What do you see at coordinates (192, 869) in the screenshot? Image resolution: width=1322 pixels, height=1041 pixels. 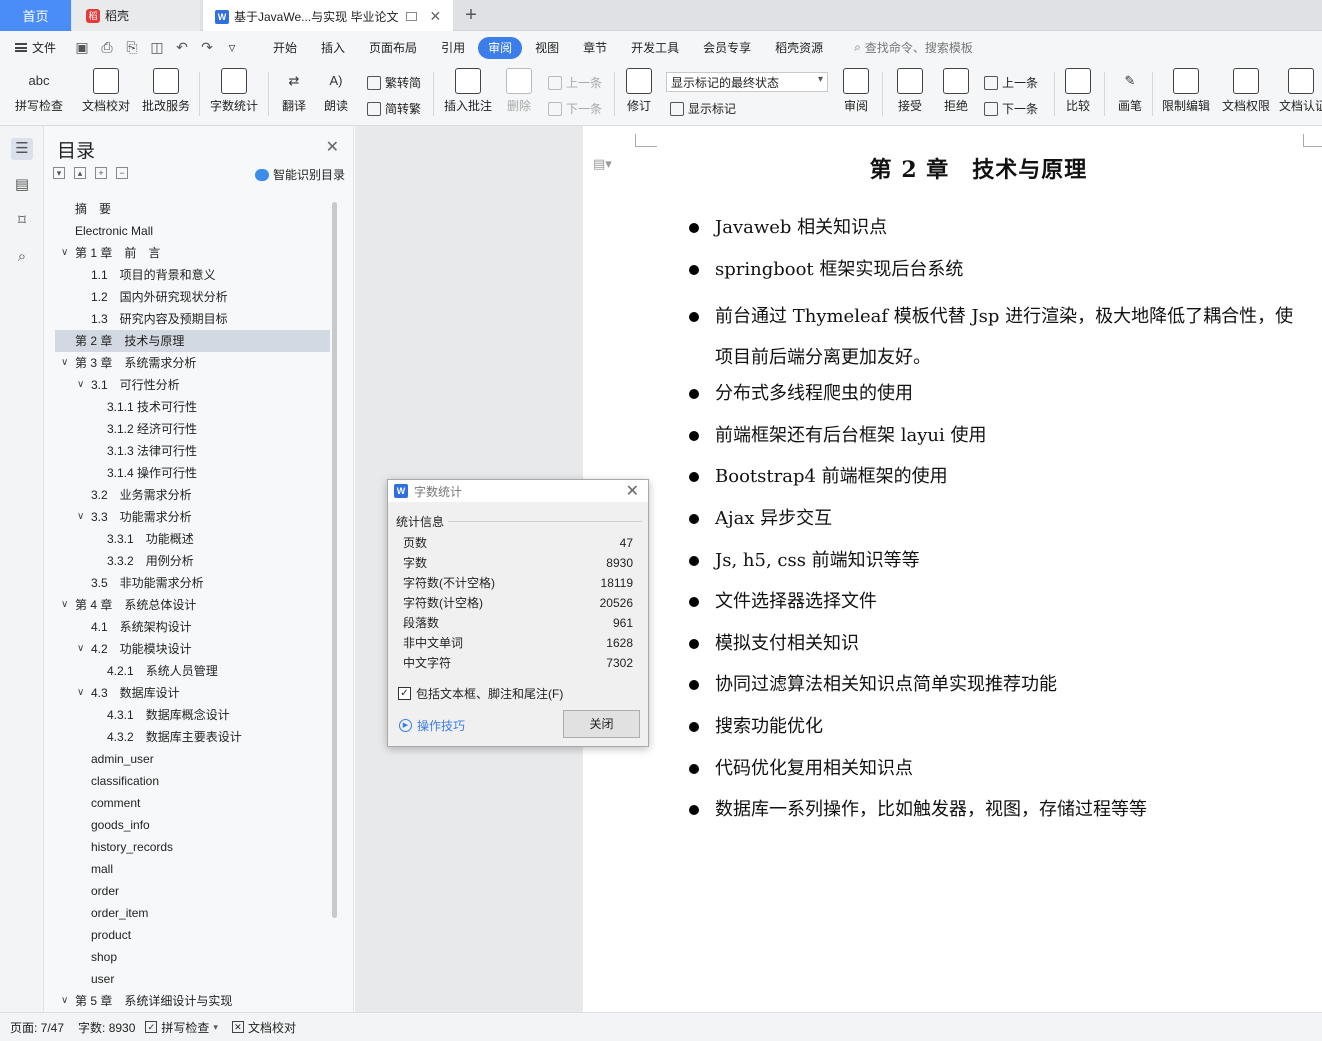 I see `toc-item: mall` at bounding box center [192, 869].